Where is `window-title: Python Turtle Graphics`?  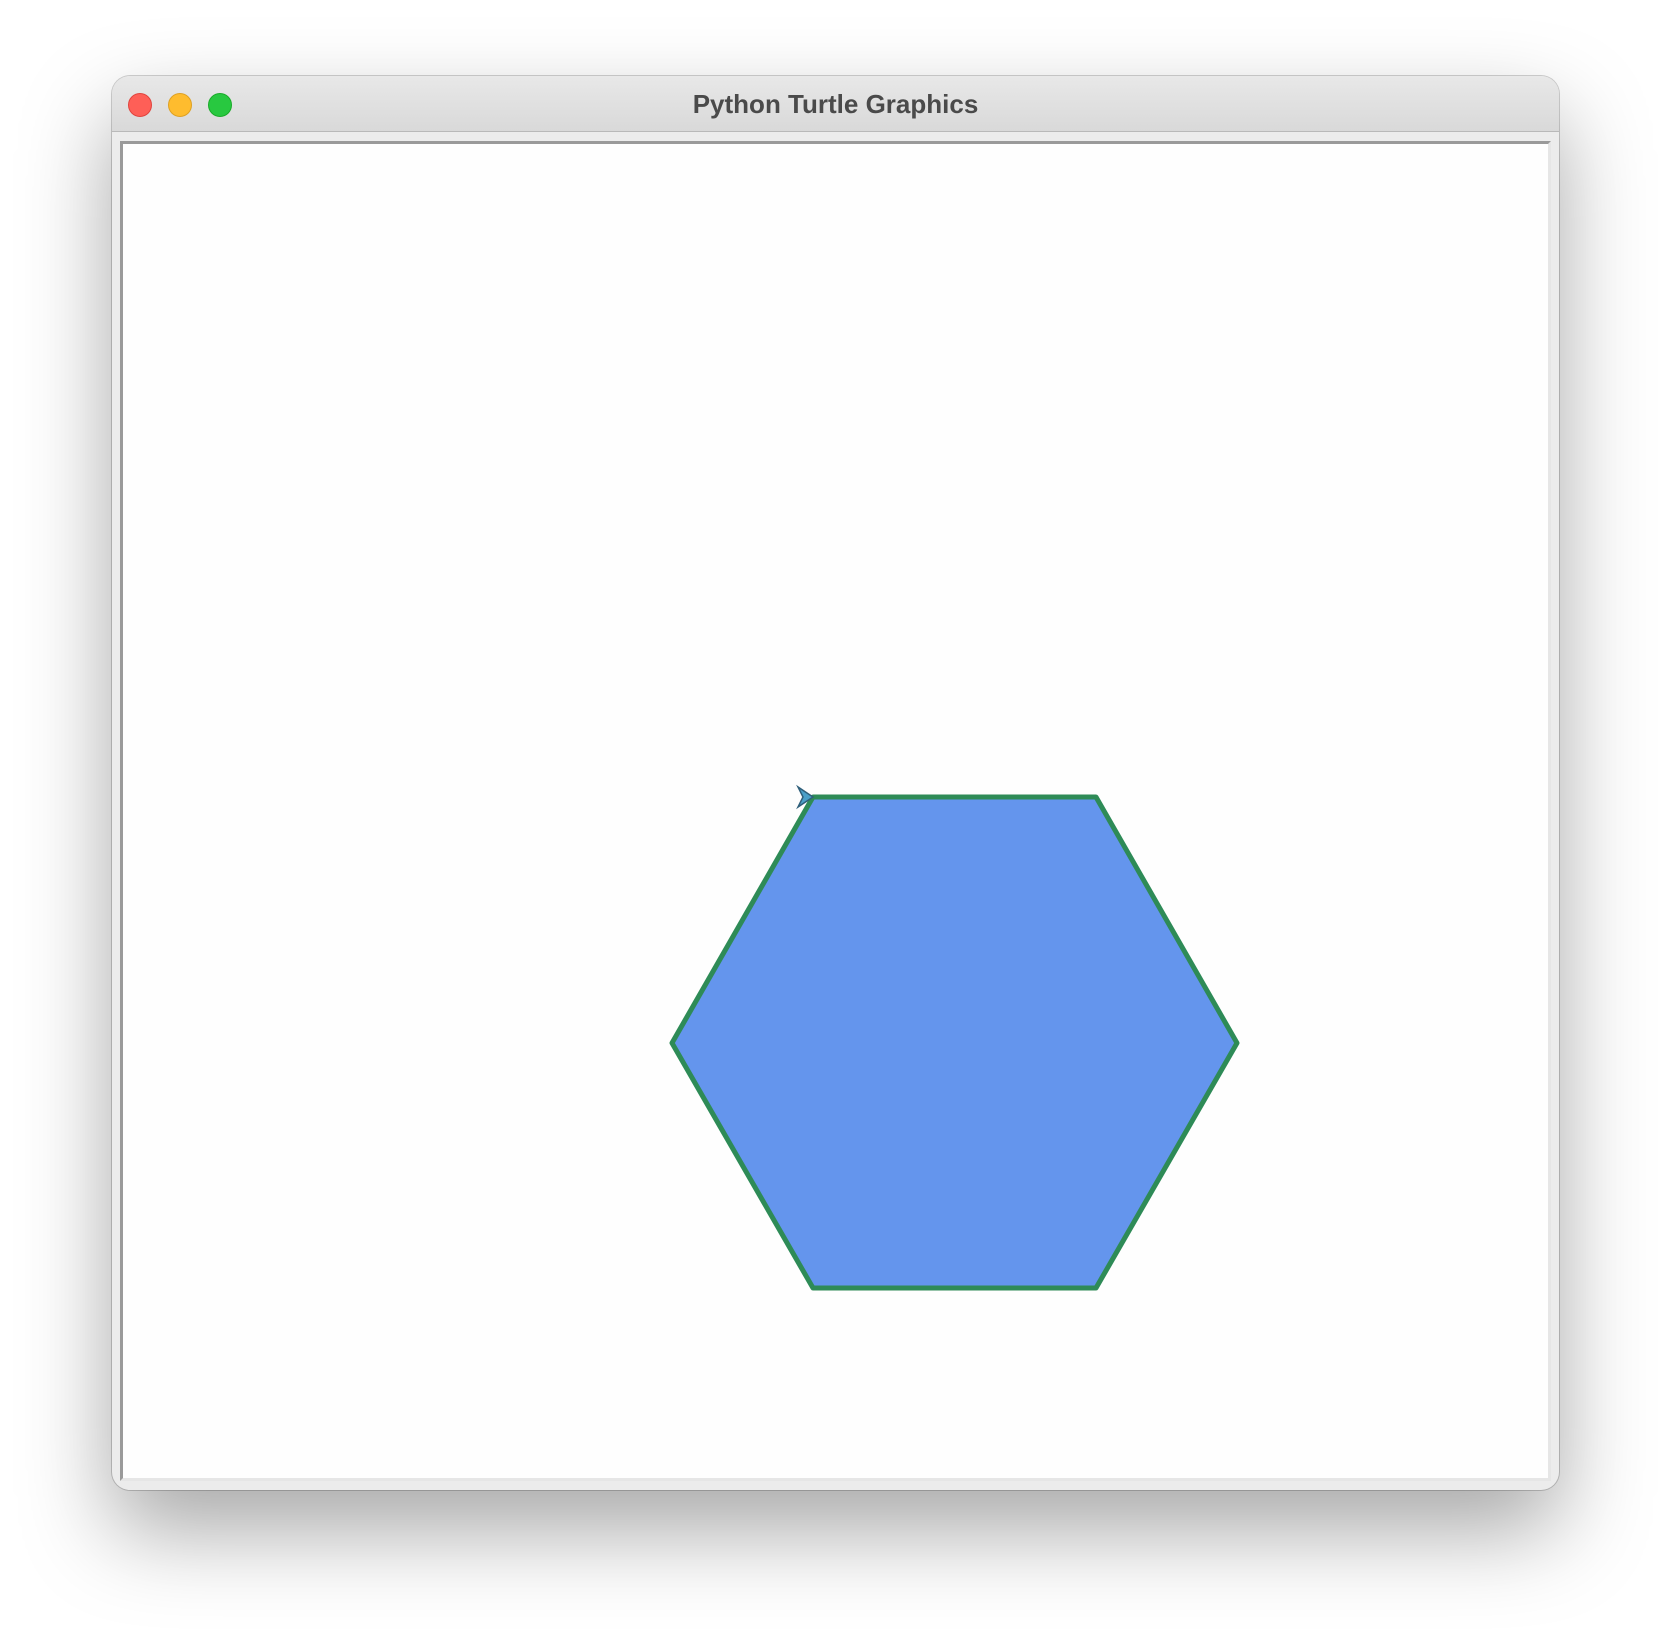
window-title: Python Turtle Graphics is located at coordinates (835, 104).